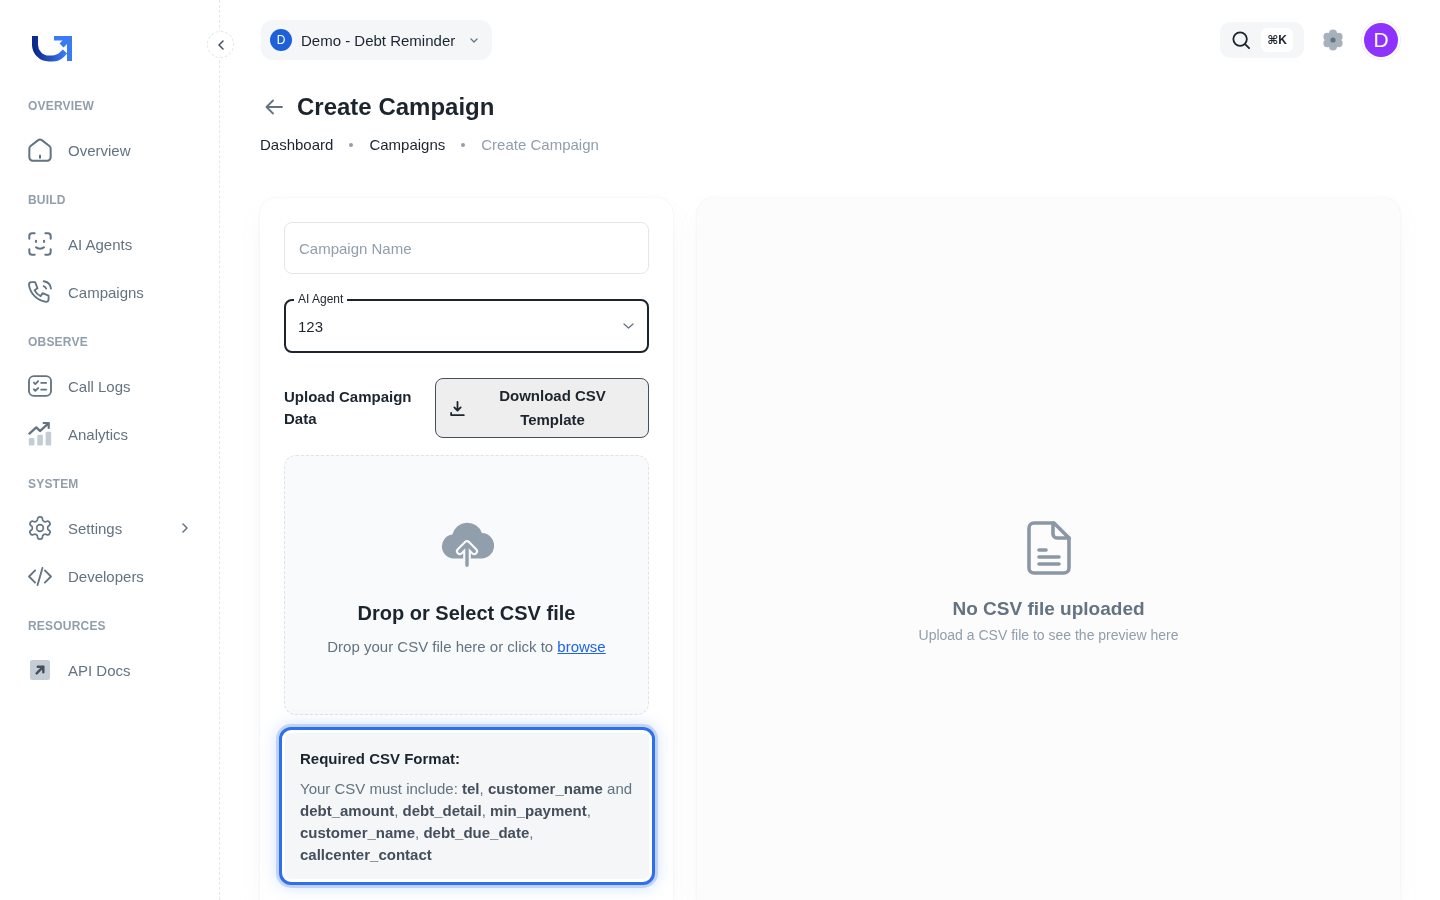 The height and width of the screenshot is (900, 1440). I want to click on breadcrumb-current: Create Campaign, so click(540, 145).